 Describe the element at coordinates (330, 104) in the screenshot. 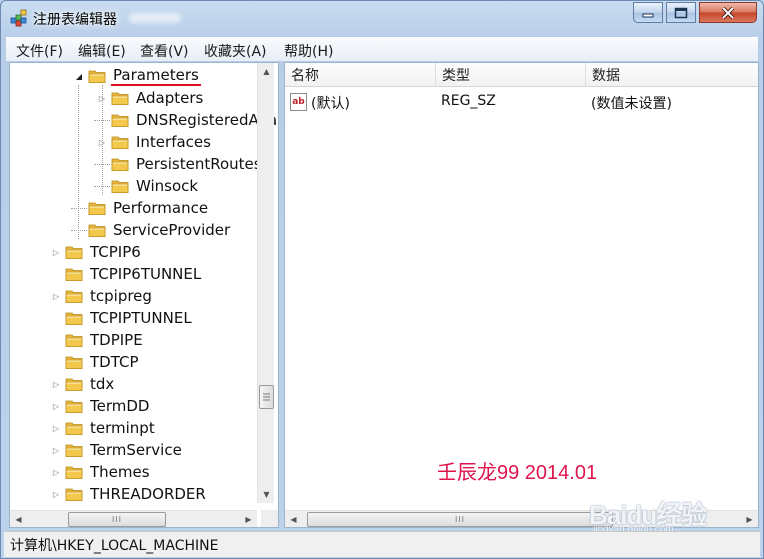

I see `value-name: (默认)` at that location.